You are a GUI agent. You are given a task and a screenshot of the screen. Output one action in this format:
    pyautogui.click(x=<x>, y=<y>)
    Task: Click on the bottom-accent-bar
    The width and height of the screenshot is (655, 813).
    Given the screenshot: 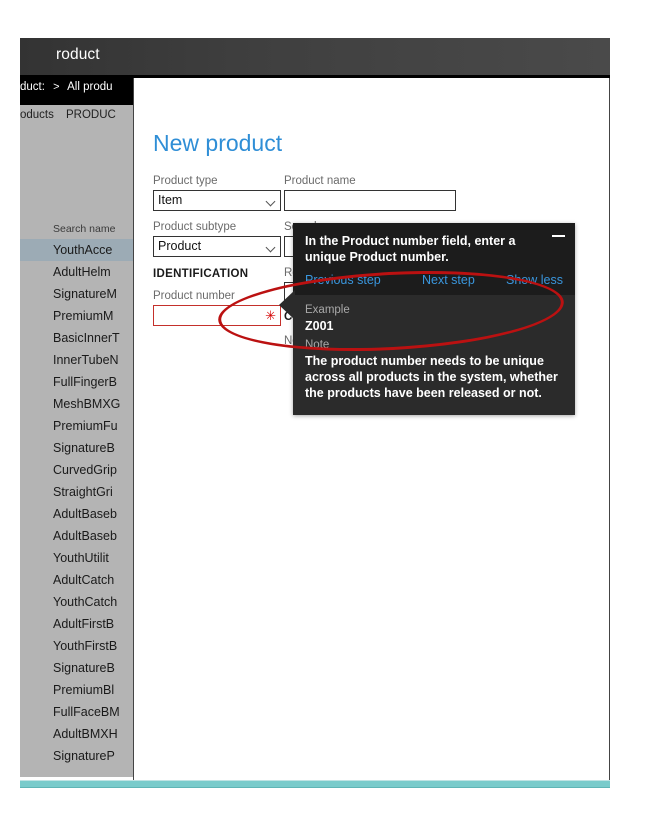 What is the action you would take?
    pyautogui.click(x=315, y=784)
    